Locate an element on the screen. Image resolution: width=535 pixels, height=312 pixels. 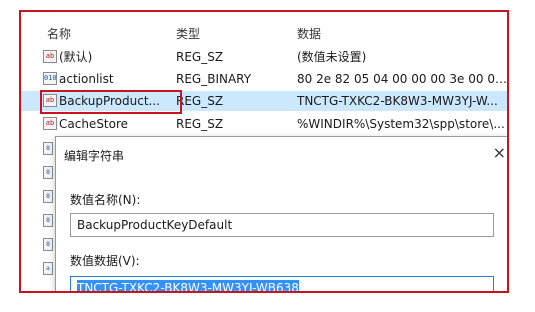
column-header-data: 数据 is located at coordinates (402, 34).